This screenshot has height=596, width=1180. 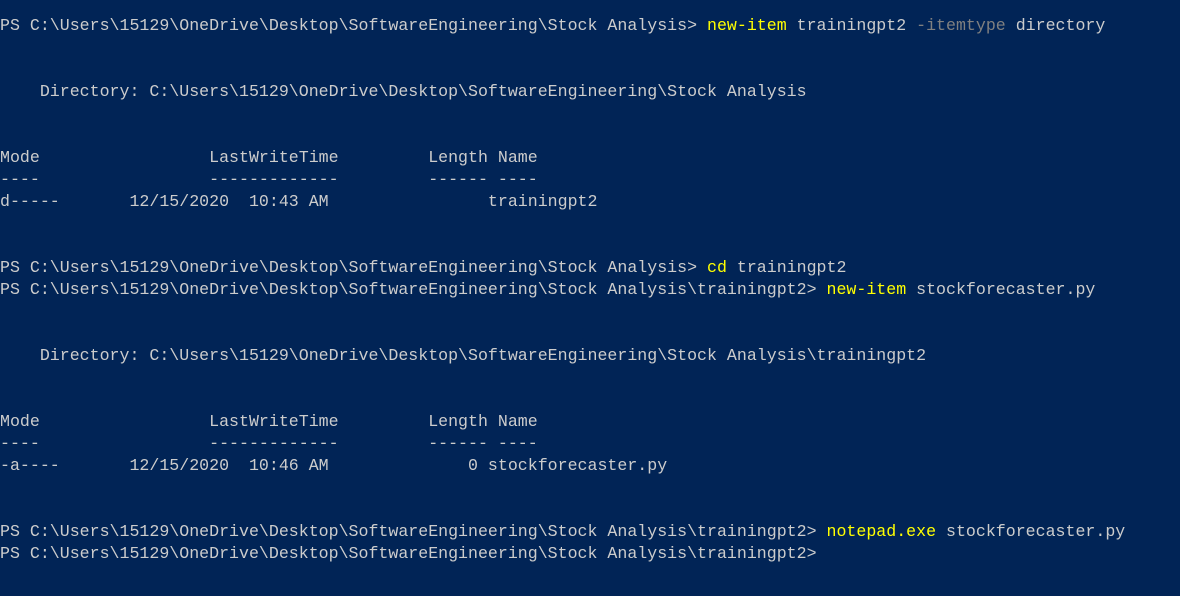 What do you see at coordinates (961, 25) in the screenshot?
I see `parameter-token: -itemtype` at bounding box center [961, 25].